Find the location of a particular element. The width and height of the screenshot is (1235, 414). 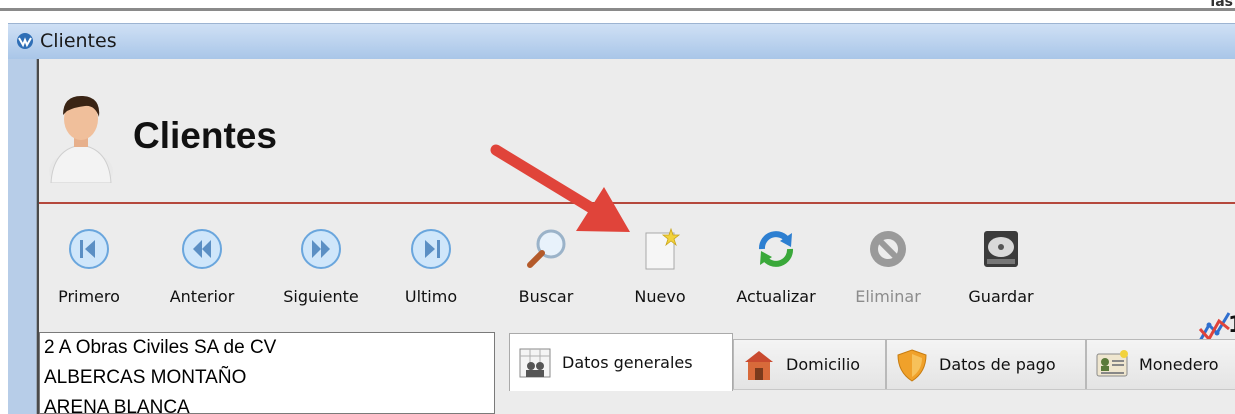

tab-monedero: Monedero is located at coordinates (1160, 364).